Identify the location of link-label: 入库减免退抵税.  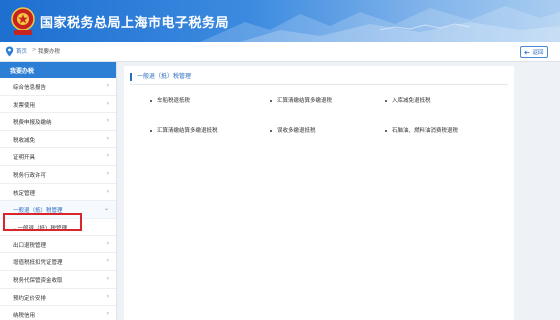
(411, 101).